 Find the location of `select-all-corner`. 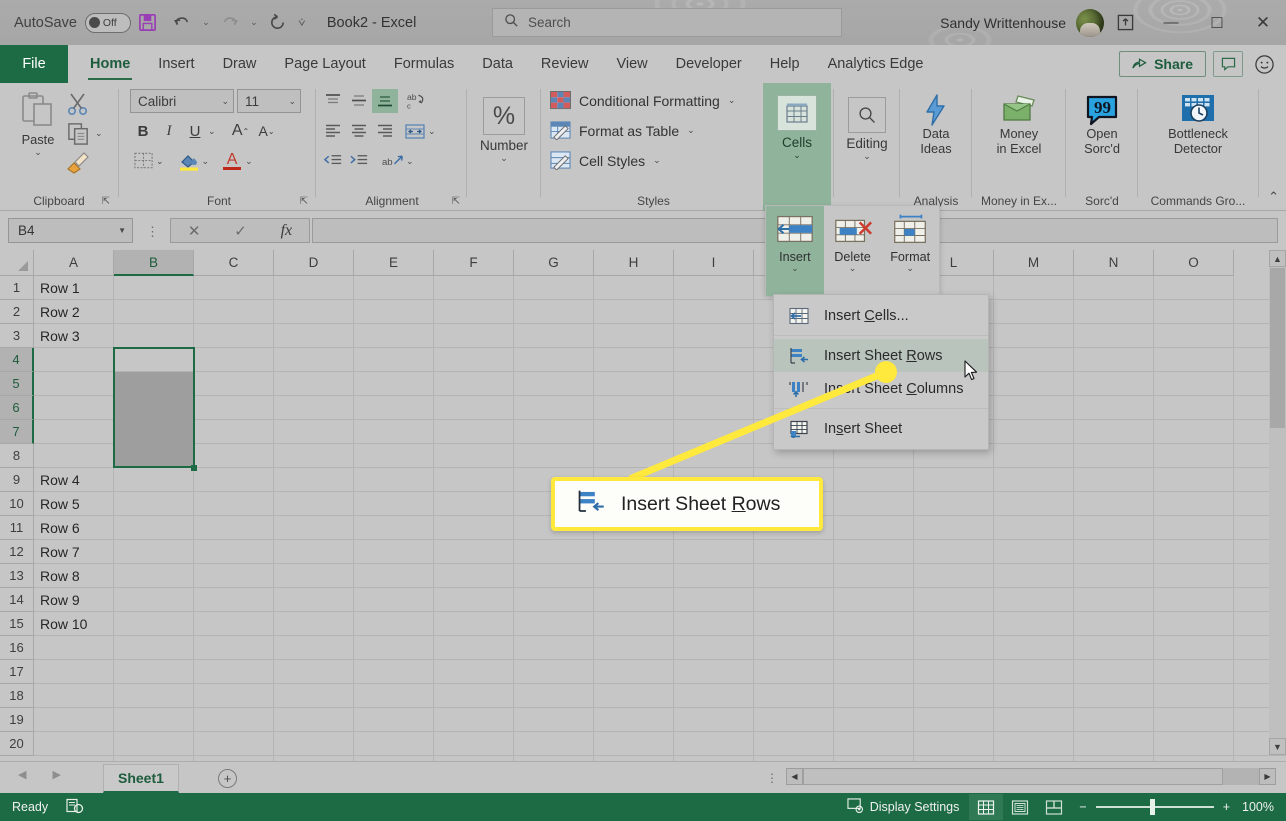

select-all-corner is located at coordinates (17, 263).